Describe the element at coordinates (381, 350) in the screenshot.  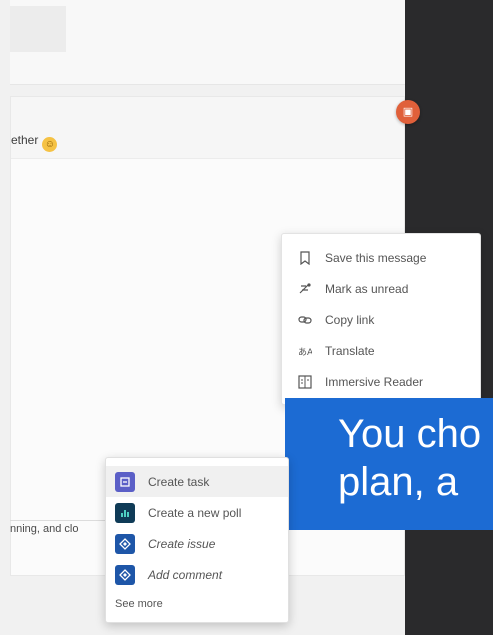
I see `menu-item-translate: あA Translate` at that location.